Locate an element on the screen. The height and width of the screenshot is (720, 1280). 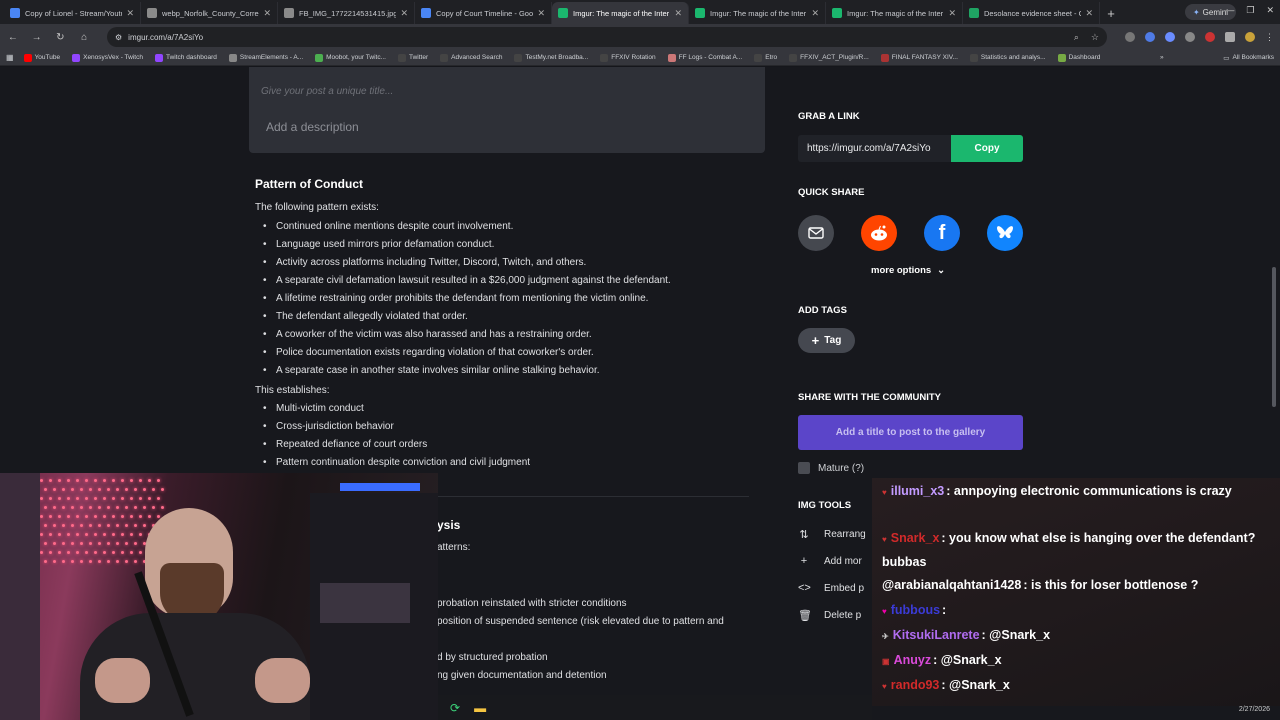
share-link-input: https://imgur.com/a/7A2siYo is located at coordinates (874, 148).